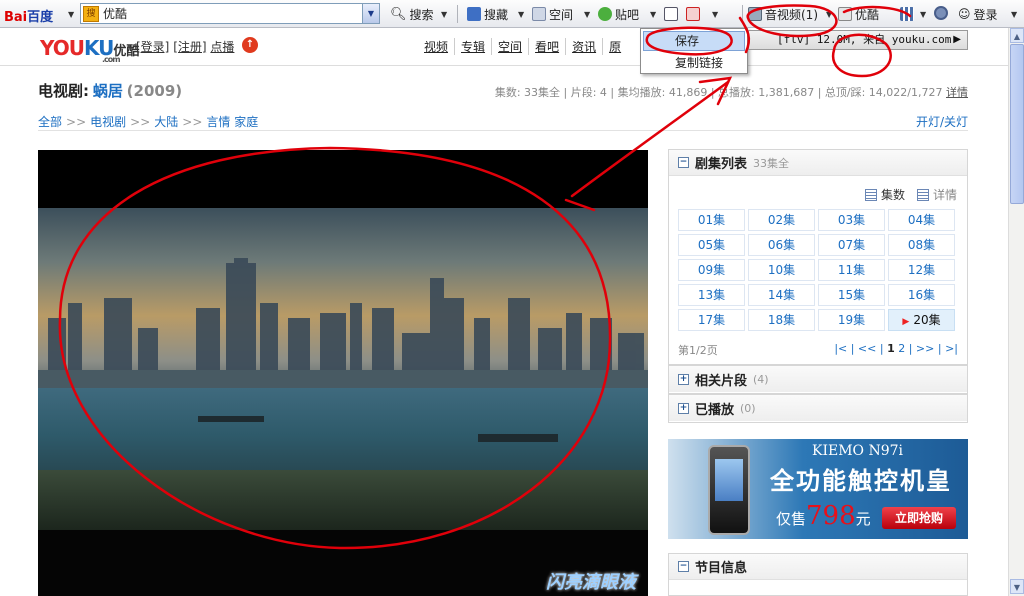 The image size is (1024, 596). I want to click on upload-link: 点播, so click(222, 47).